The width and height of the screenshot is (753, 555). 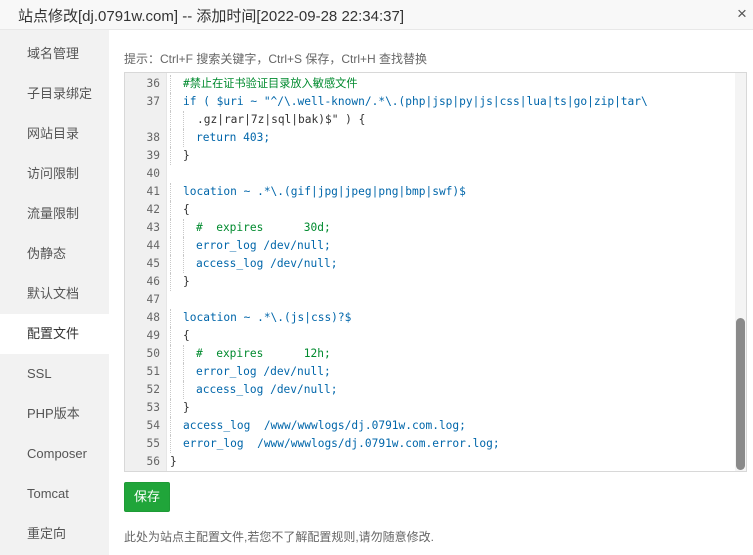 What do you see at coordinates (153, 389) in the screenshot?
I see `line-number: 52` at bounding box center [153, 389].